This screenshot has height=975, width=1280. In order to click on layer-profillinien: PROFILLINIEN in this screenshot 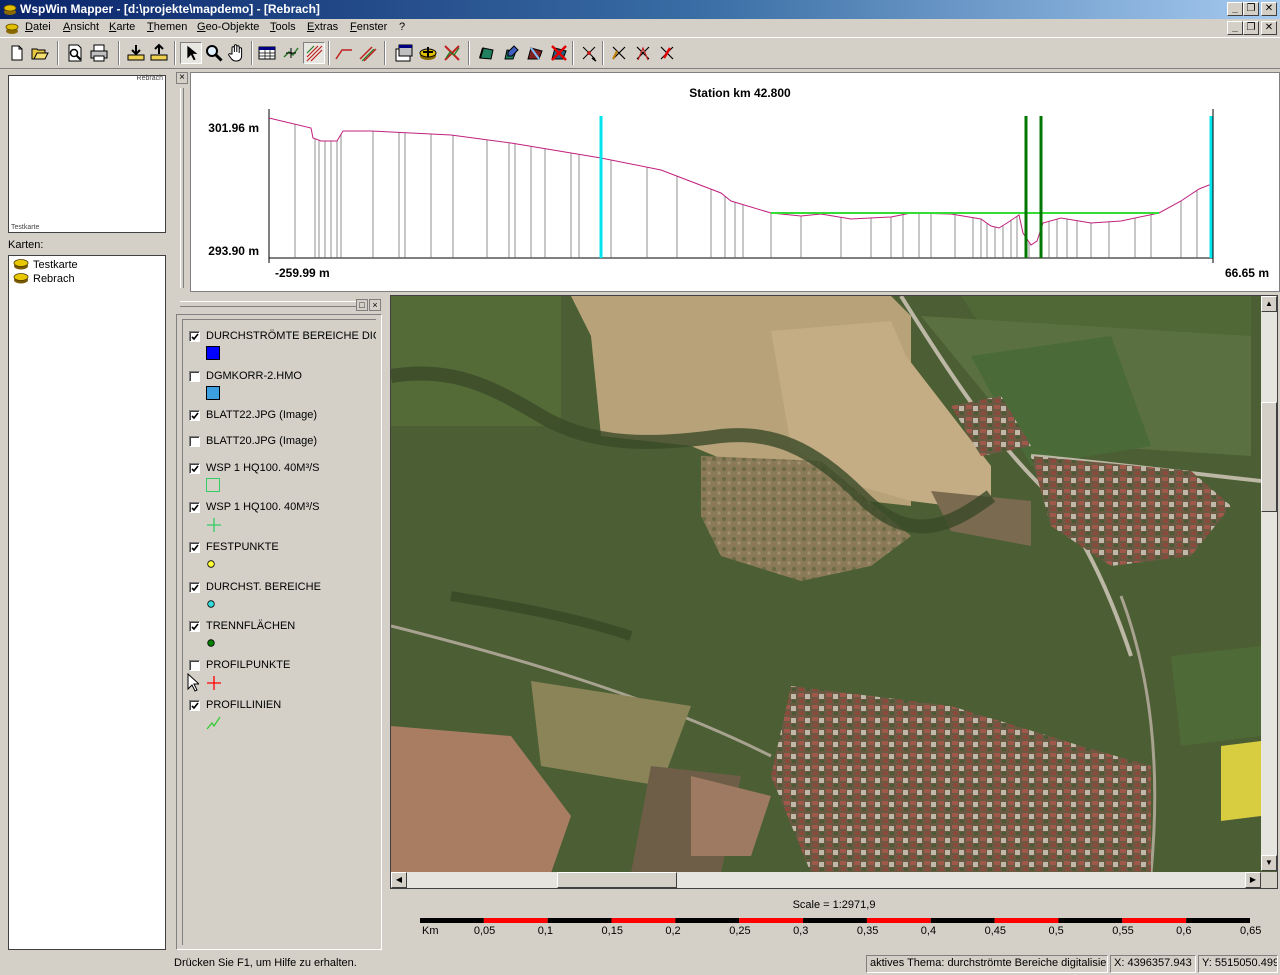, I will do `click(279, 711)`.